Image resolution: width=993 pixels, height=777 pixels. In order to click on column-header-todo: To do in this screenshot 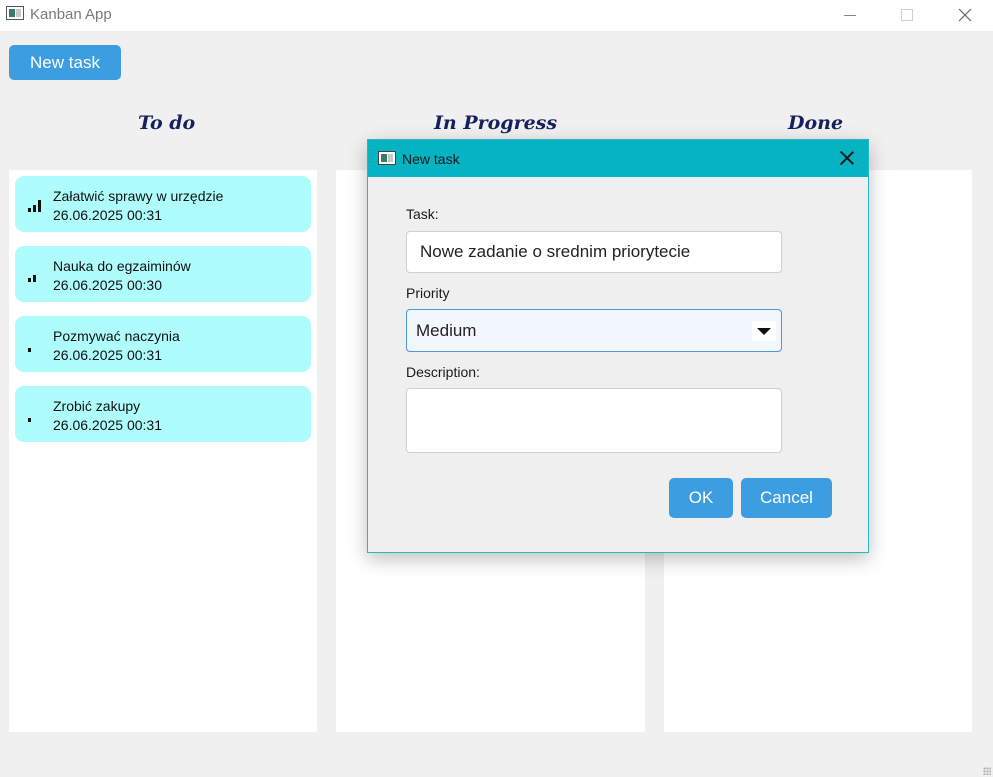, I will do `click(167, 123)`.